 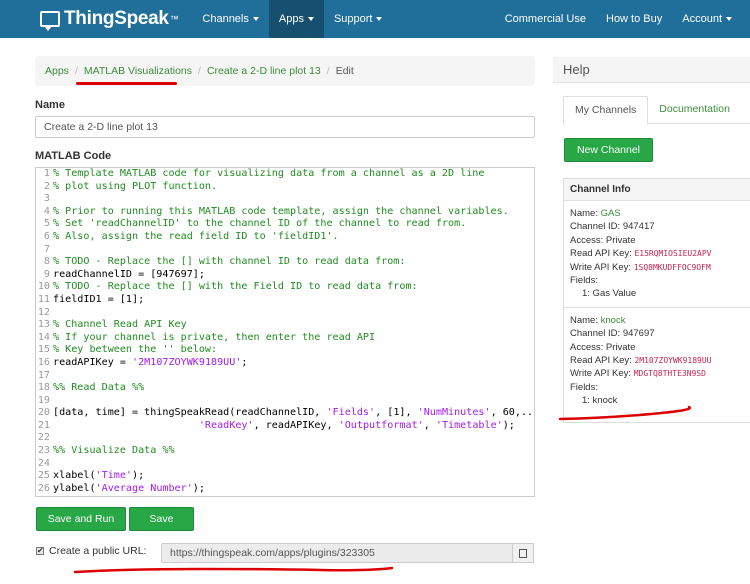 What do you see at coordinates (264, 71) in the screenshot?
I see `breadcrumb-plot: Create a 2-D line plot 13` at bounding box center [264, 71].